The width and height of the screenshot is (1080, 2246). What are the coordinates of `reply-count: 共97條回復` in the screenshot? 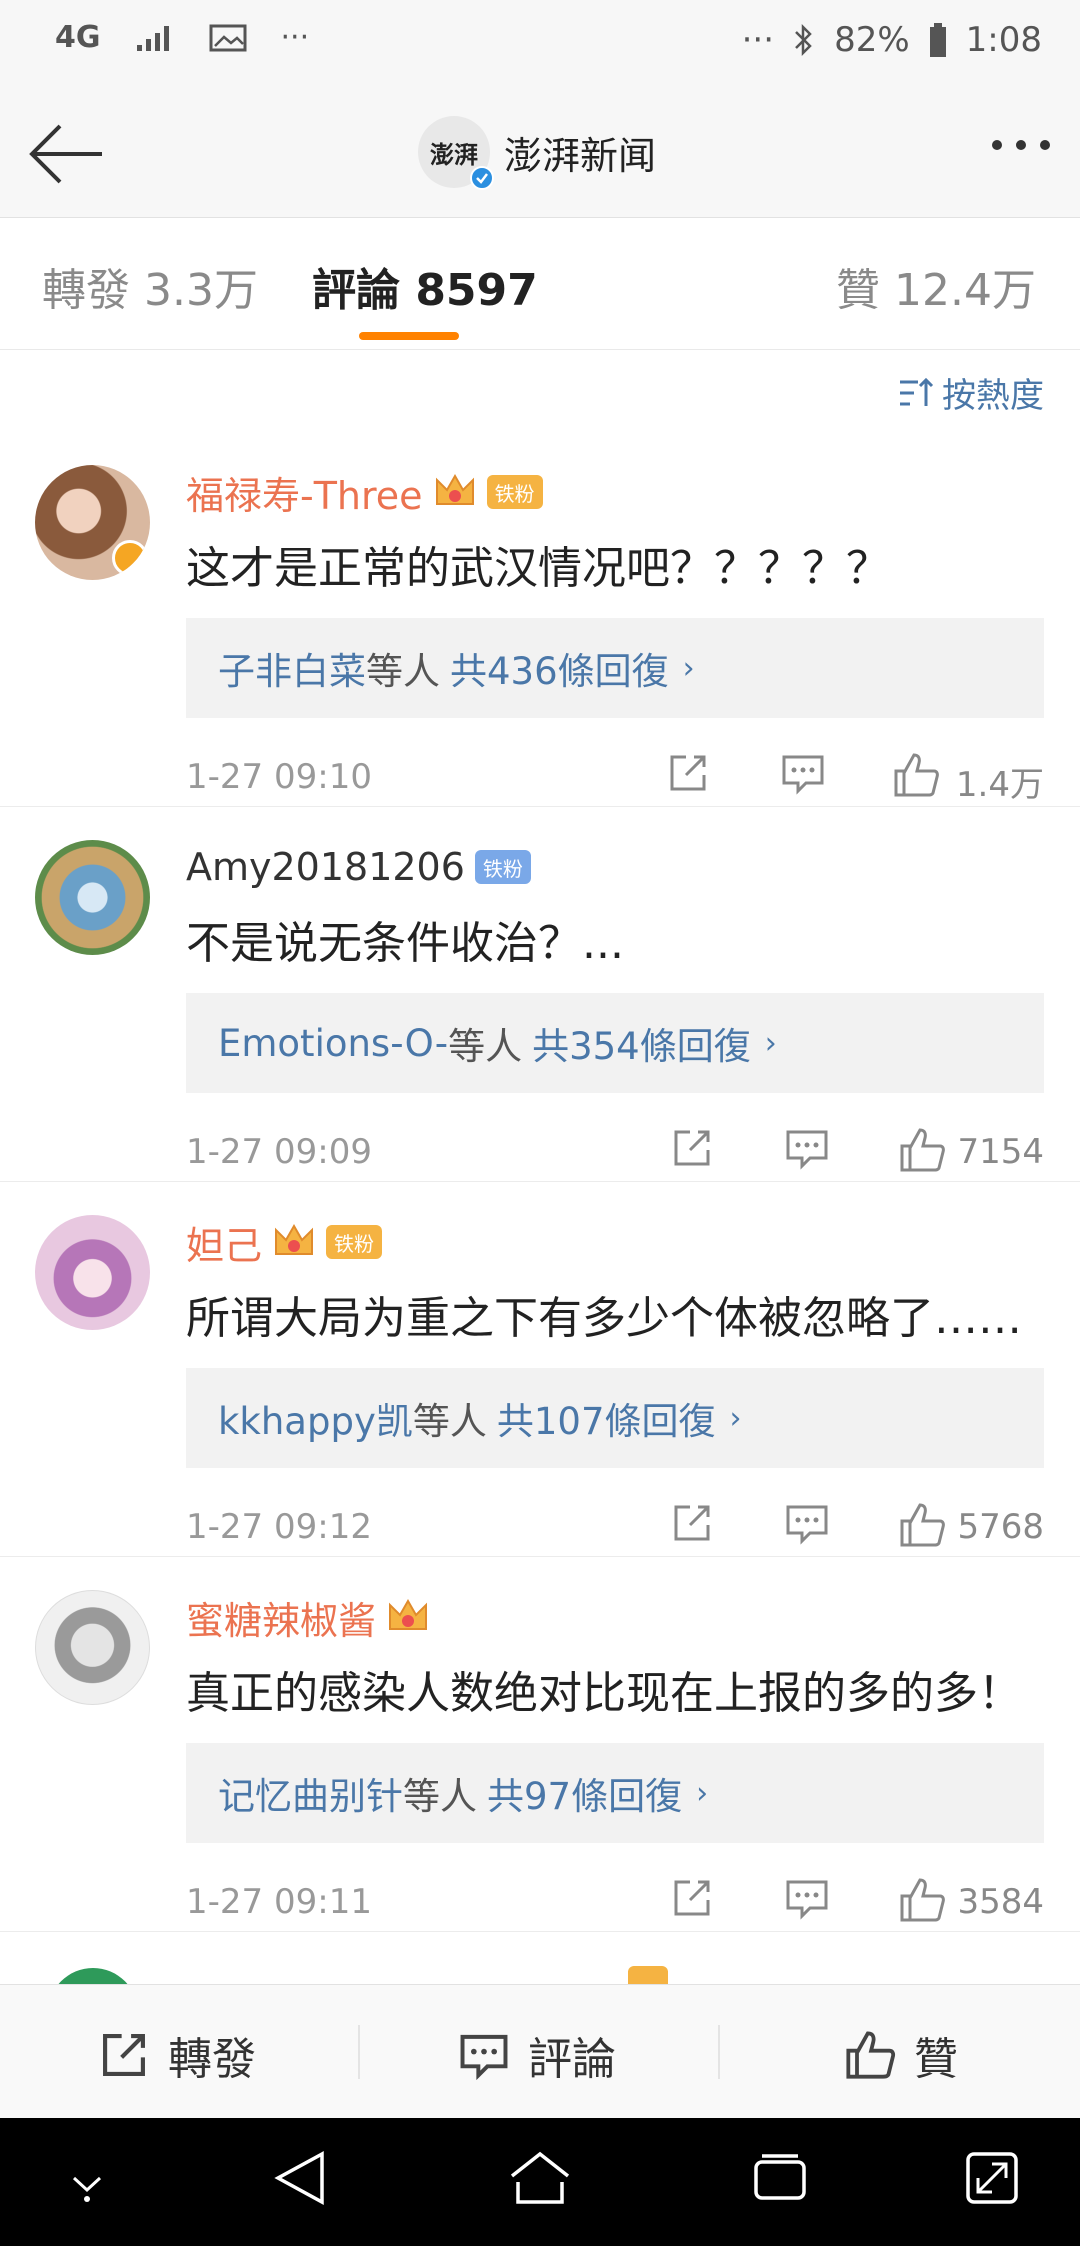 It's located at (584, 1793).